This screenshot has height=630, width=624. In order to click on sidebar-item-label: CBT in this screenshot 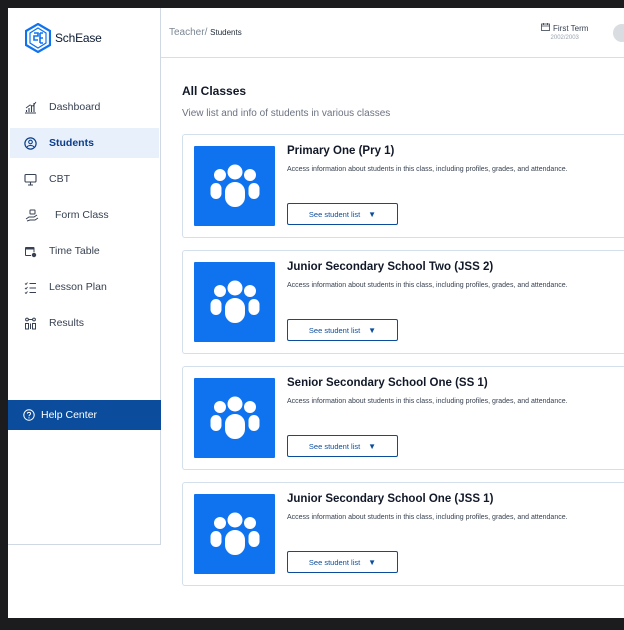, I will do `click(59, 179)`.